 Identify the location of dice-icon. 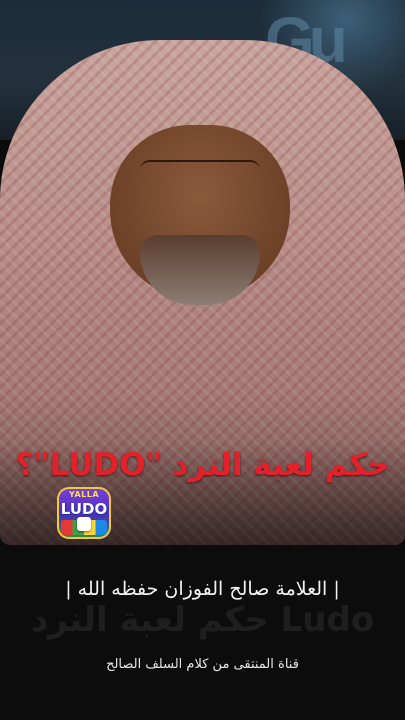
(84, 524).